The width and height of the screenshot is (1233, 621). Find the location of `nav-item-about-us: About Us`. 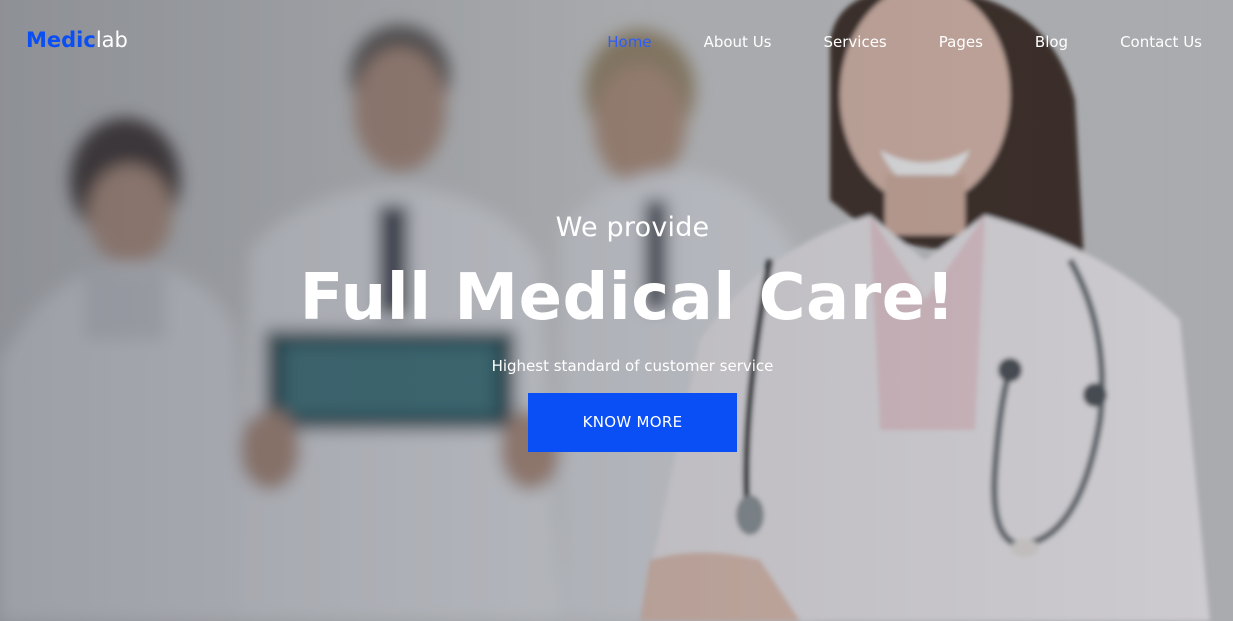

nav-item-about-us: About Us is located at coordinates (738, 42).